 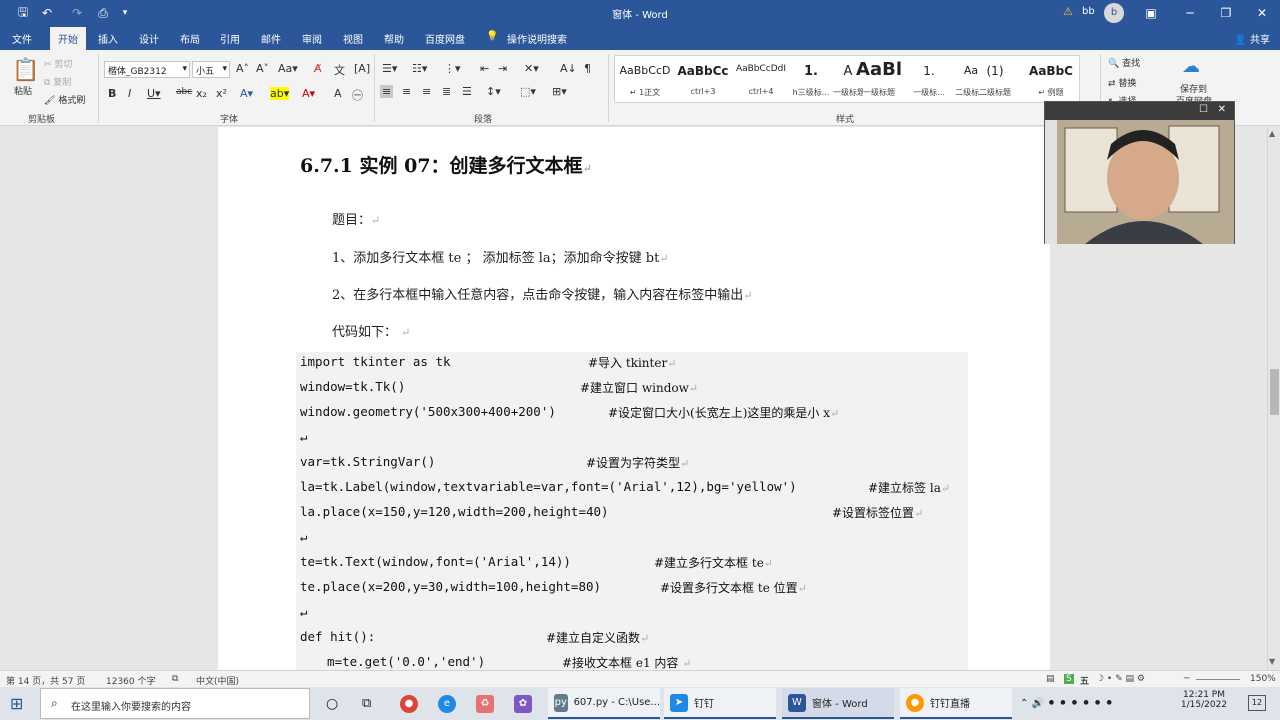 I want to click on tab-review: 审阅, so click(x=312, y=38).